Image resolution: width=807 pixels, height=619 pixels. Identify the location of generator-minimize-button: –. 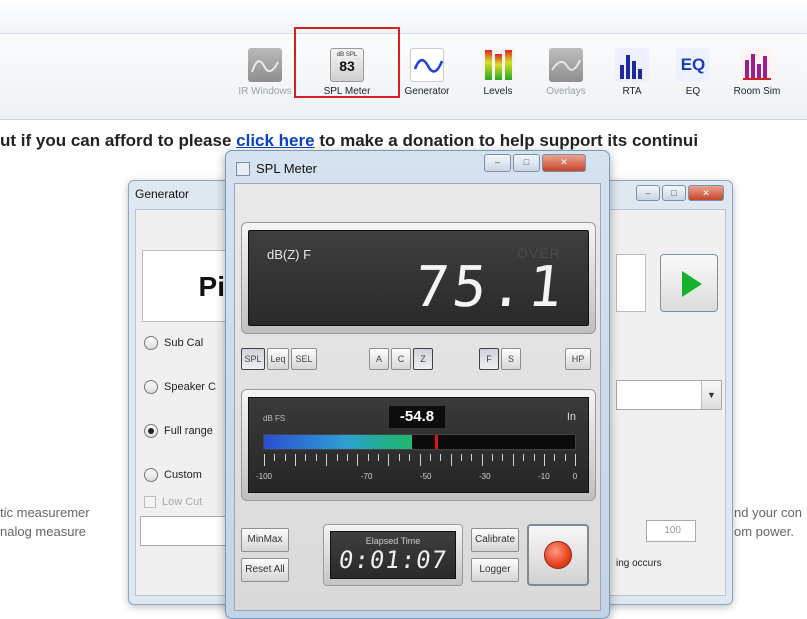
(648, 193).